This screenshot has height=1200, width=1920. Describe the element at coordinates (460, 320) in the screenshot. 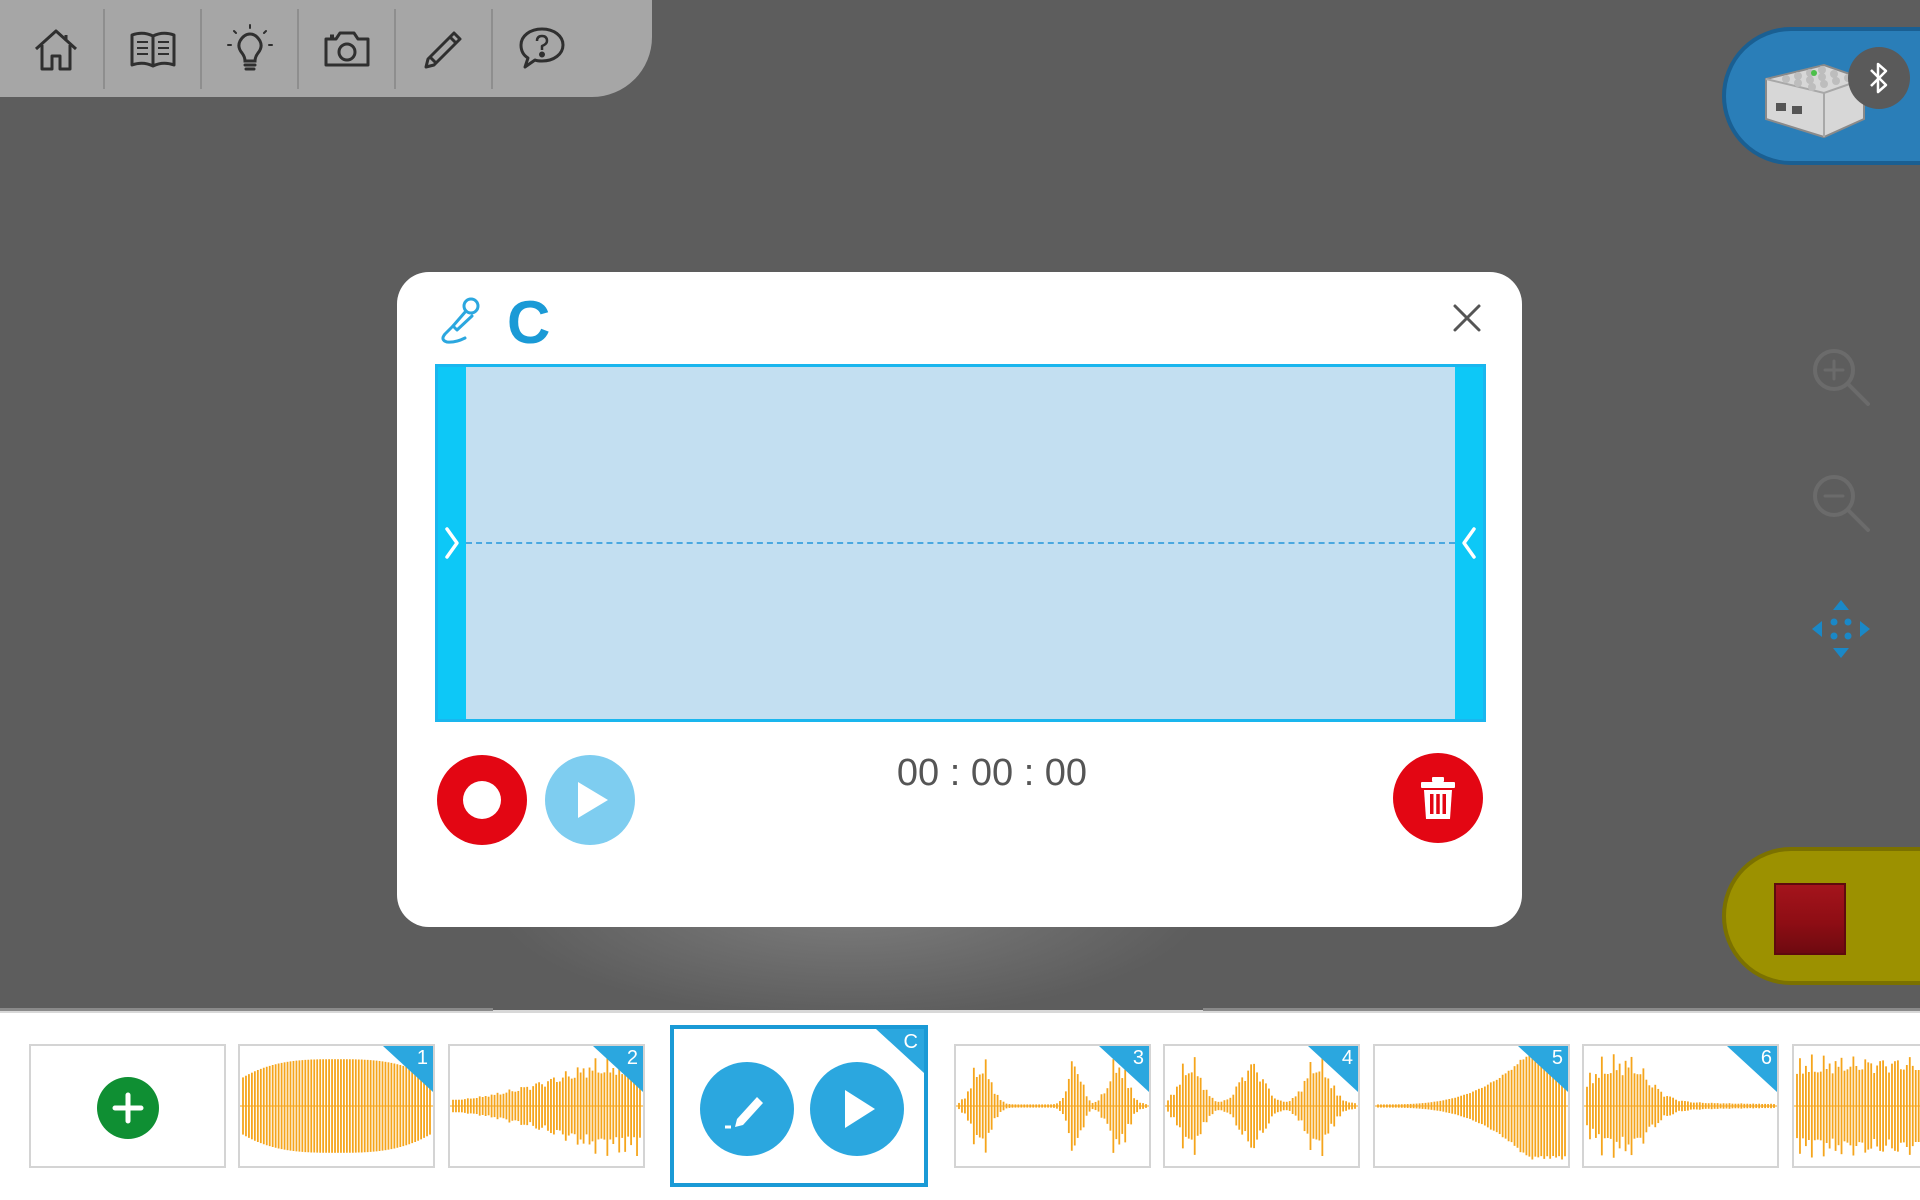

I see `microphone-edit-icon` at that location.